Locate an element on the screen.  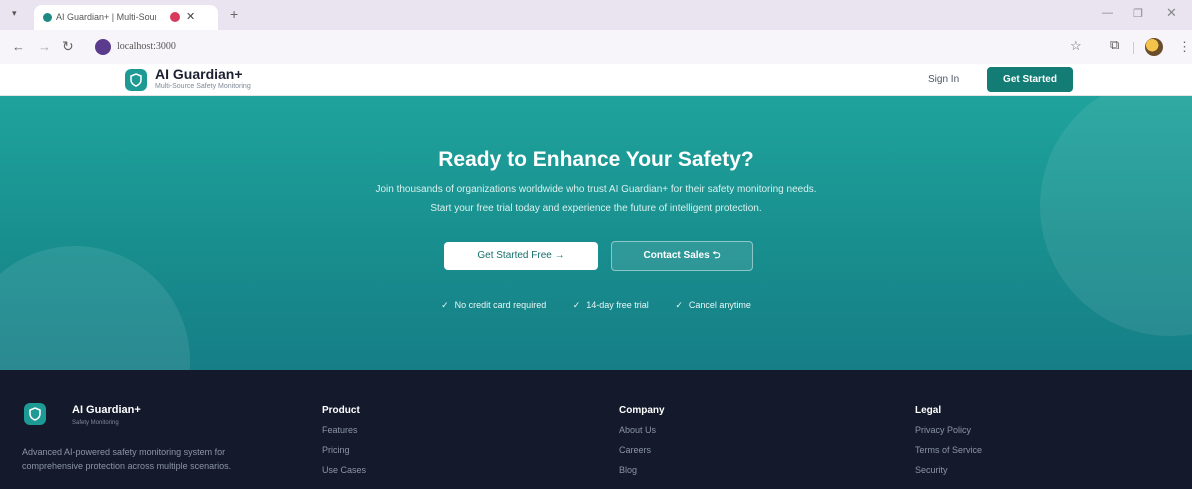
restore-icon: ❐ is located at coordinates (1138, 13).